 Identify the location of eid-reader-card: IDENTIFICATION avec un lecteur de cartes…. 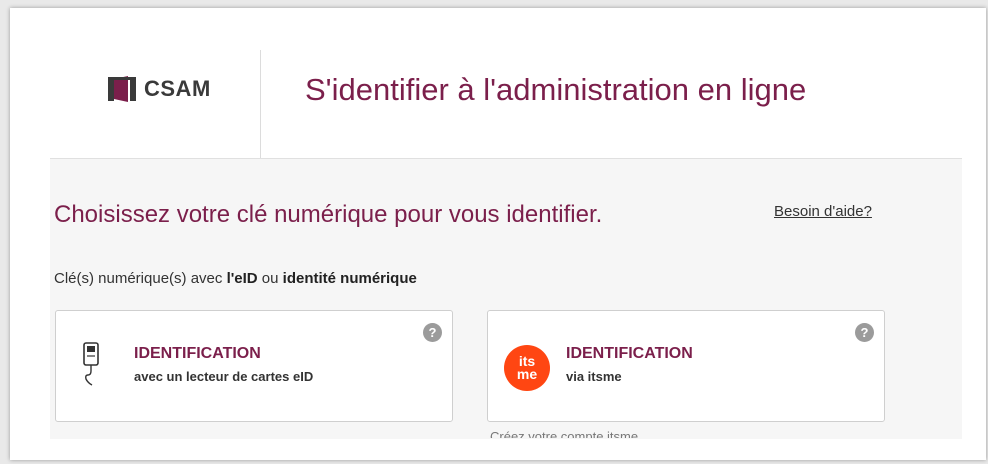
(254, 366).